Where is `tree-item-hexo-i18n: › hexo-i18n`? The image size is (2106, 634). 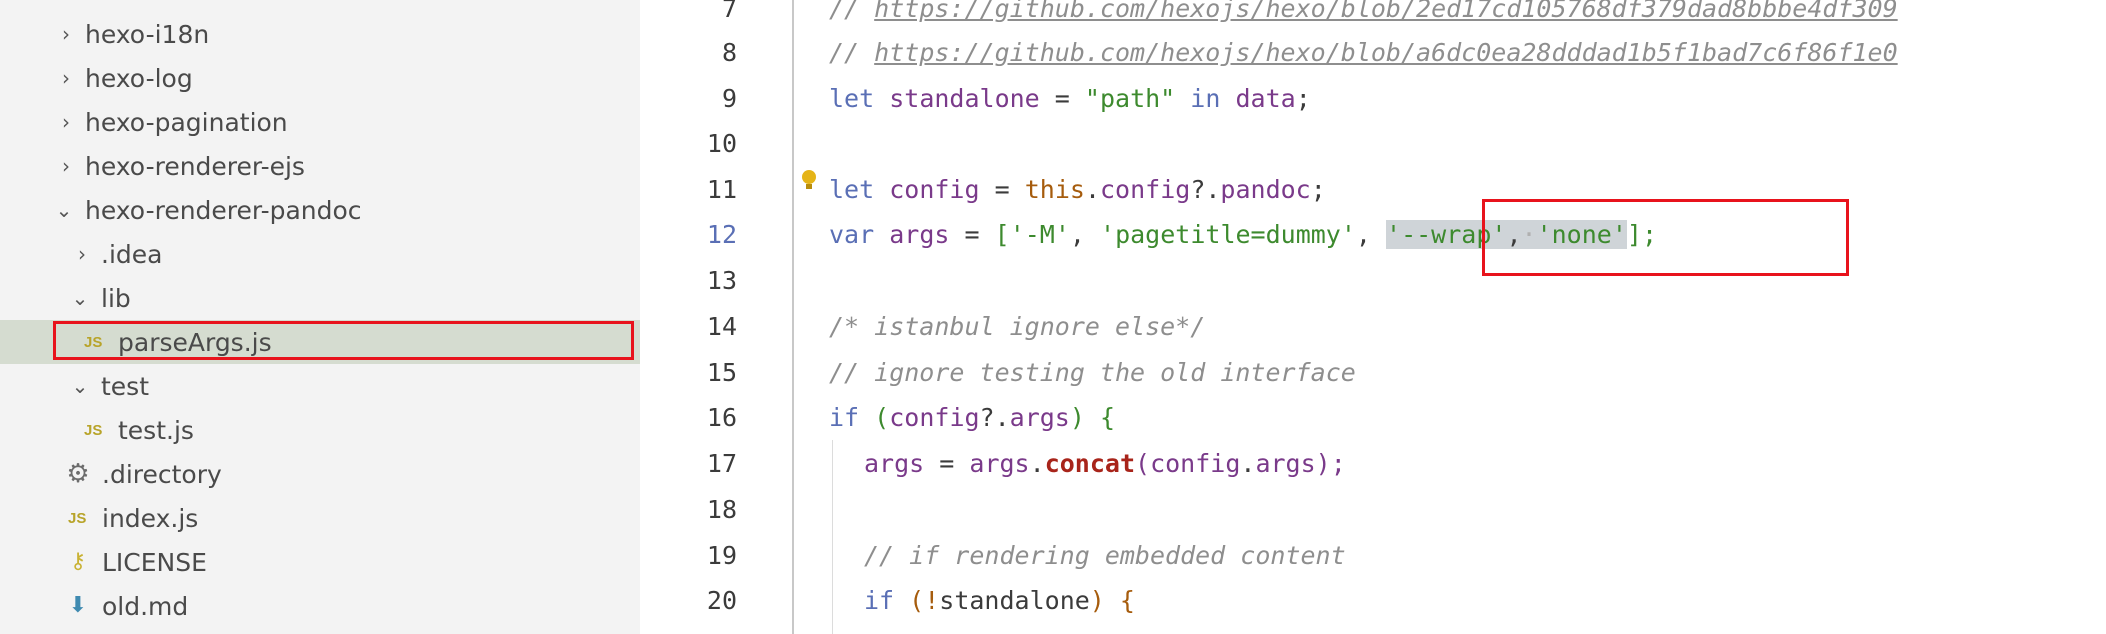
tree-item-hexo-i18n: › hexo-i18n is located at coordinates (320, 34).